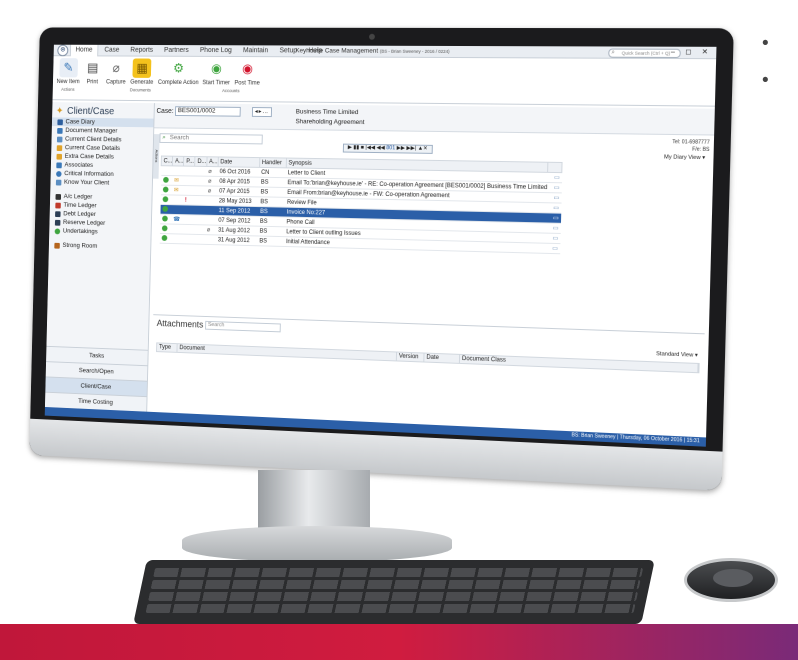 This screenshot has height=660, width=798. I want to click on keyboard, so click(394, 592).